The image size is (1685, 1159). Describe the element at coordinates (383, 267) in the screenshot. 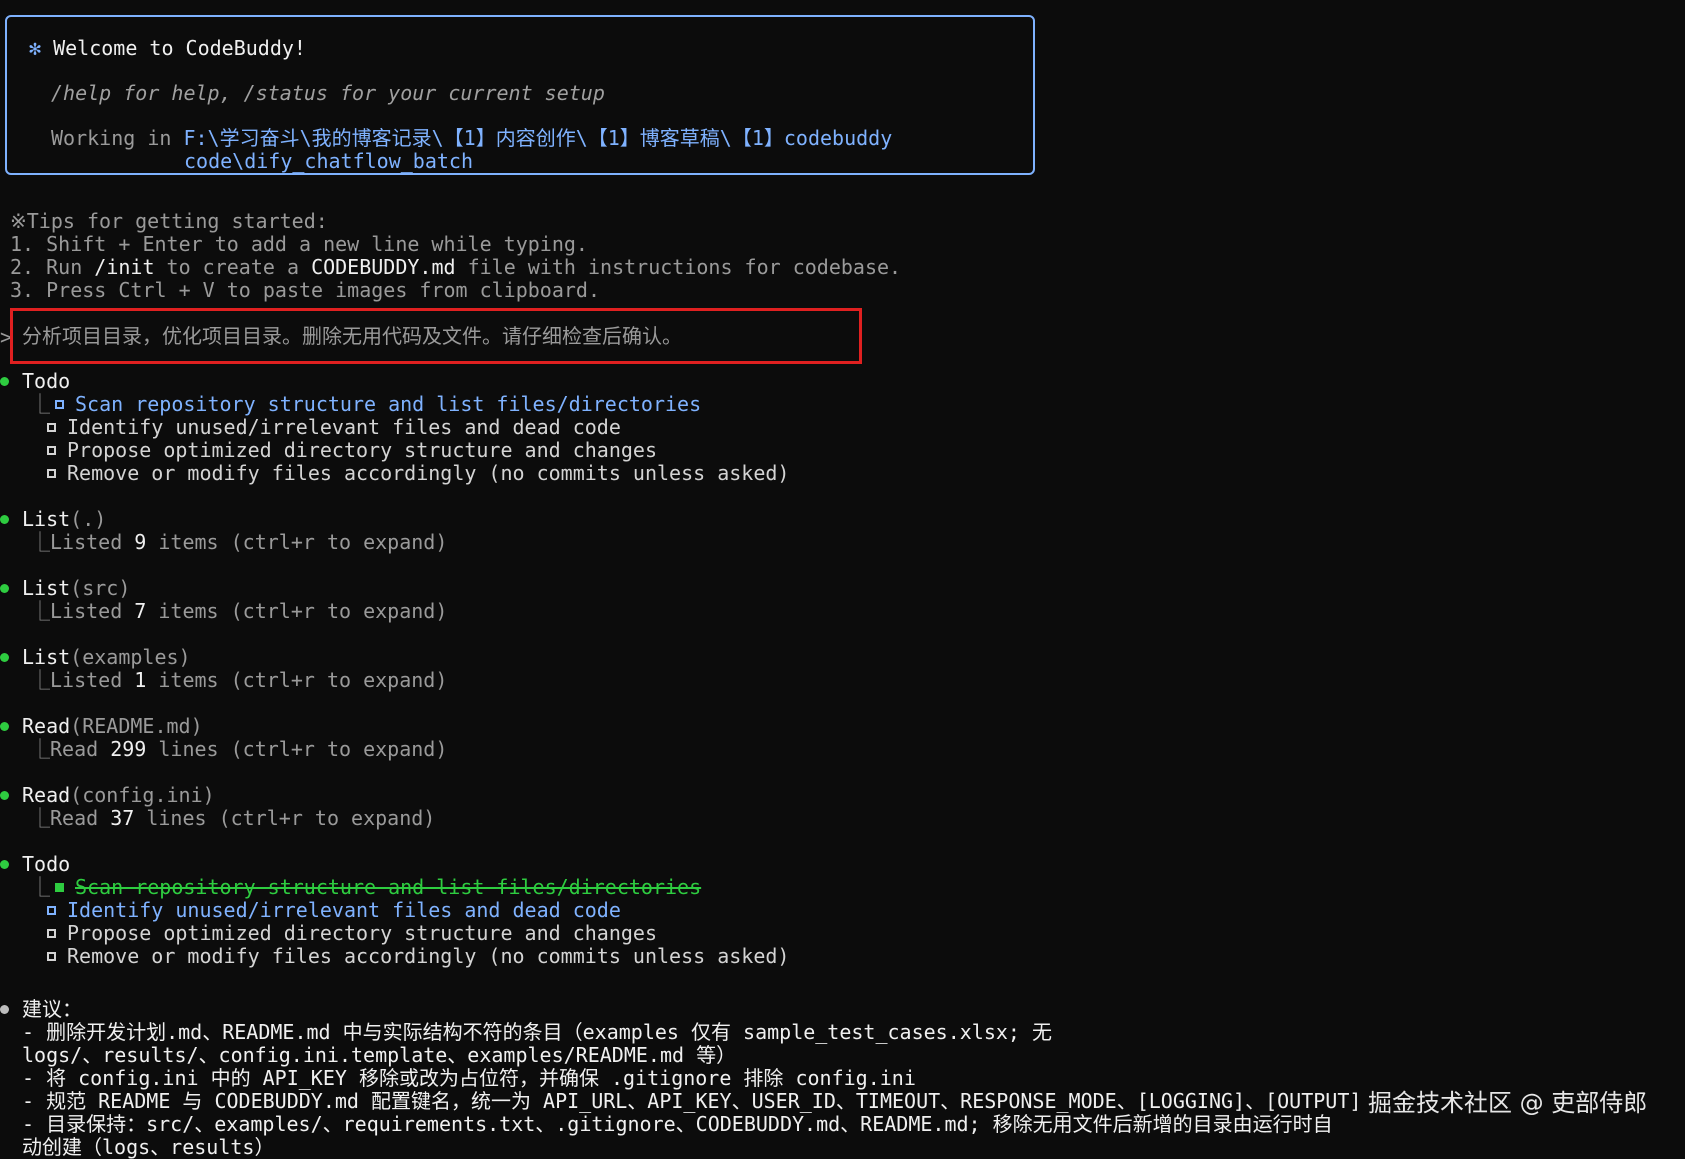

I see `tip-2-file: CODEBUDDY.md` at that location.